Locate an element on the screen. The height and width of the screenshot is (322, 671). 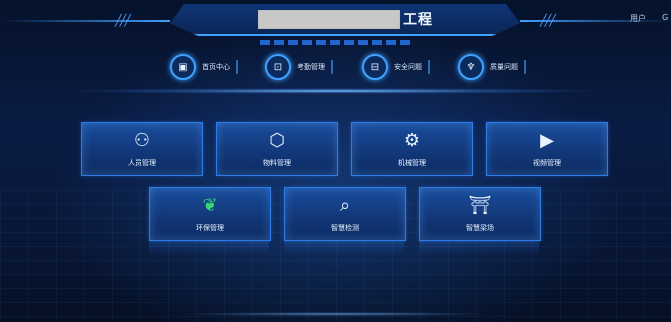
module-label: 智慧检测 is located at coordinates (345, 227).